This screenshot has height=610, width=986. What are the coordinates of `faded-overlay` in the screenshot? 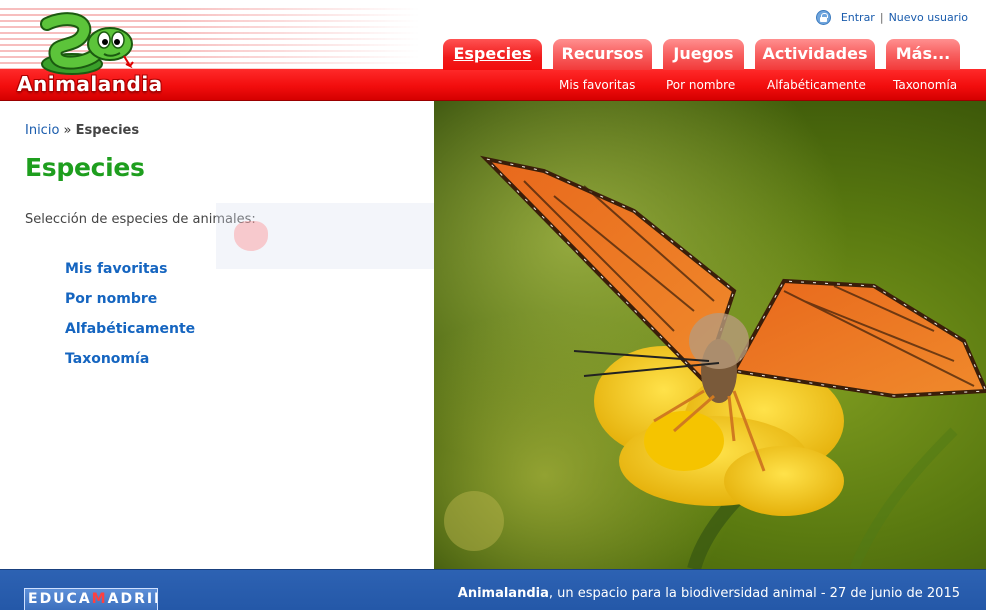 It's located at (325, 236).